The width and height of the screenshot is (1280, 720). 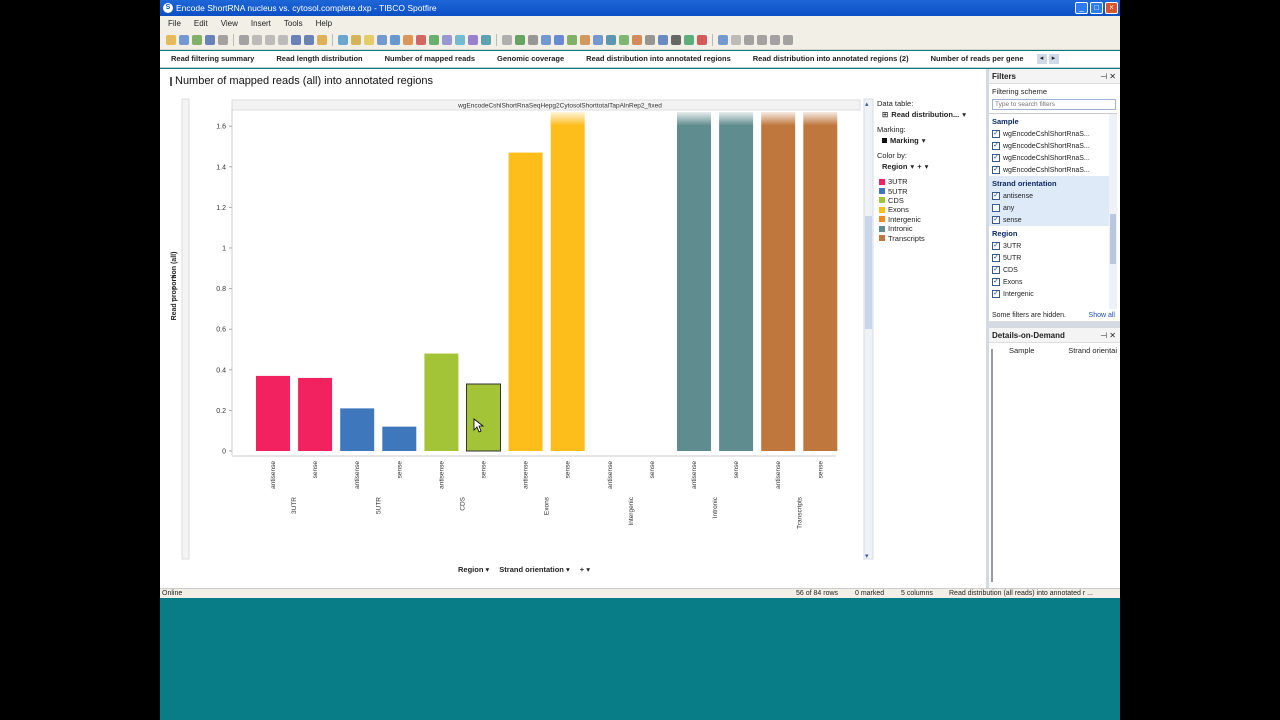 I want to click on show-all-link: Show all, so click(x=1102, y=315).